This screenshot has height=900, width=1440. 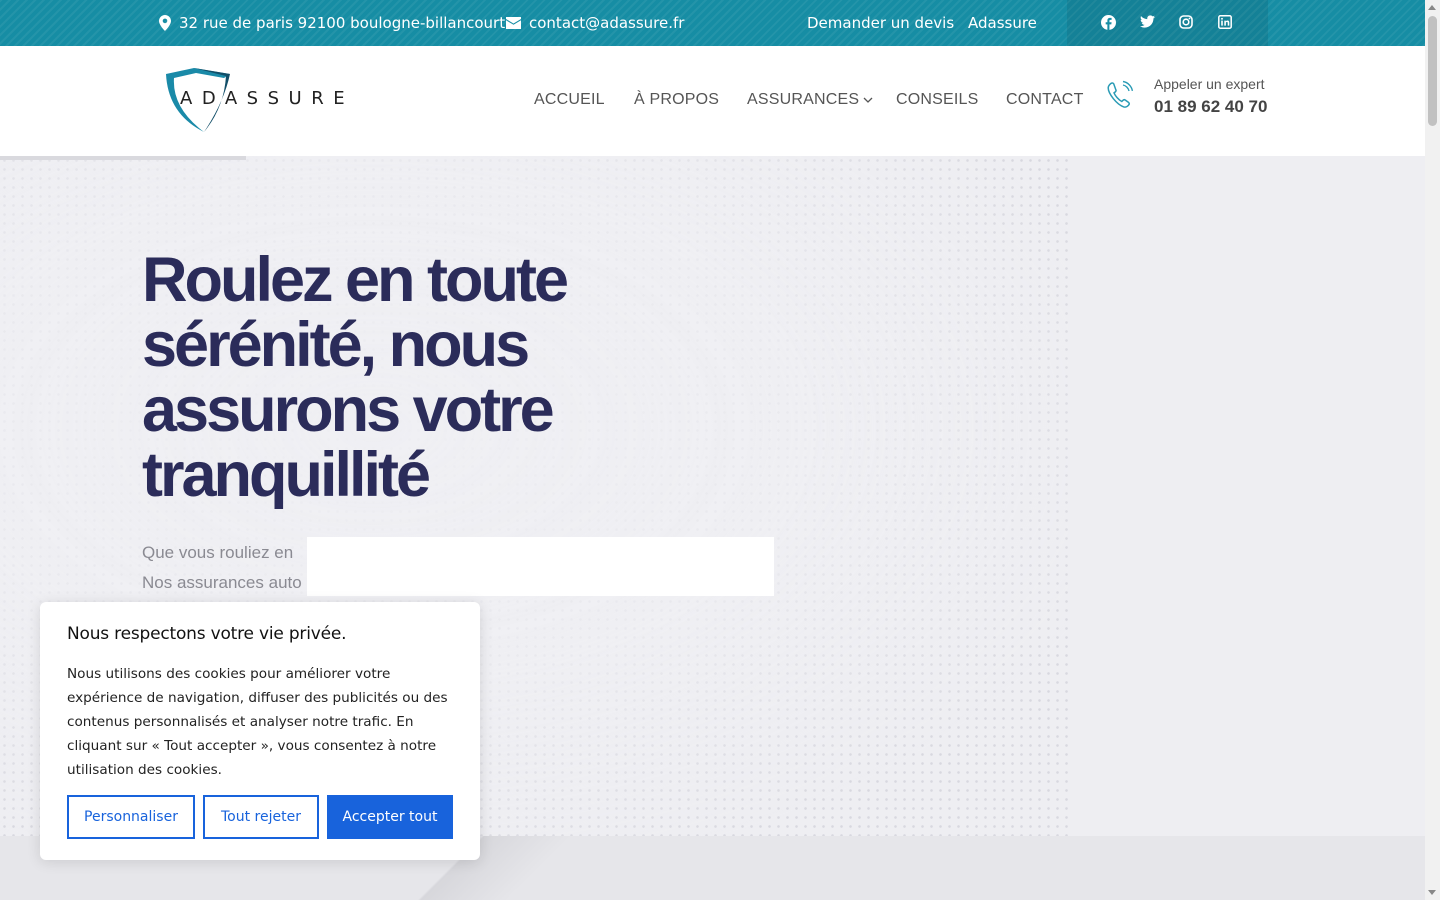 I want to click on hero-subtitle-line: Nos assurances auto, so click(x=222, y=582).